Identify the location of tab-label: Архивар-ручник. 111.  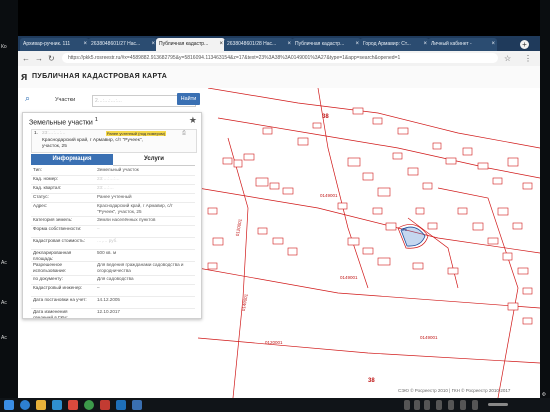
(47, 44).